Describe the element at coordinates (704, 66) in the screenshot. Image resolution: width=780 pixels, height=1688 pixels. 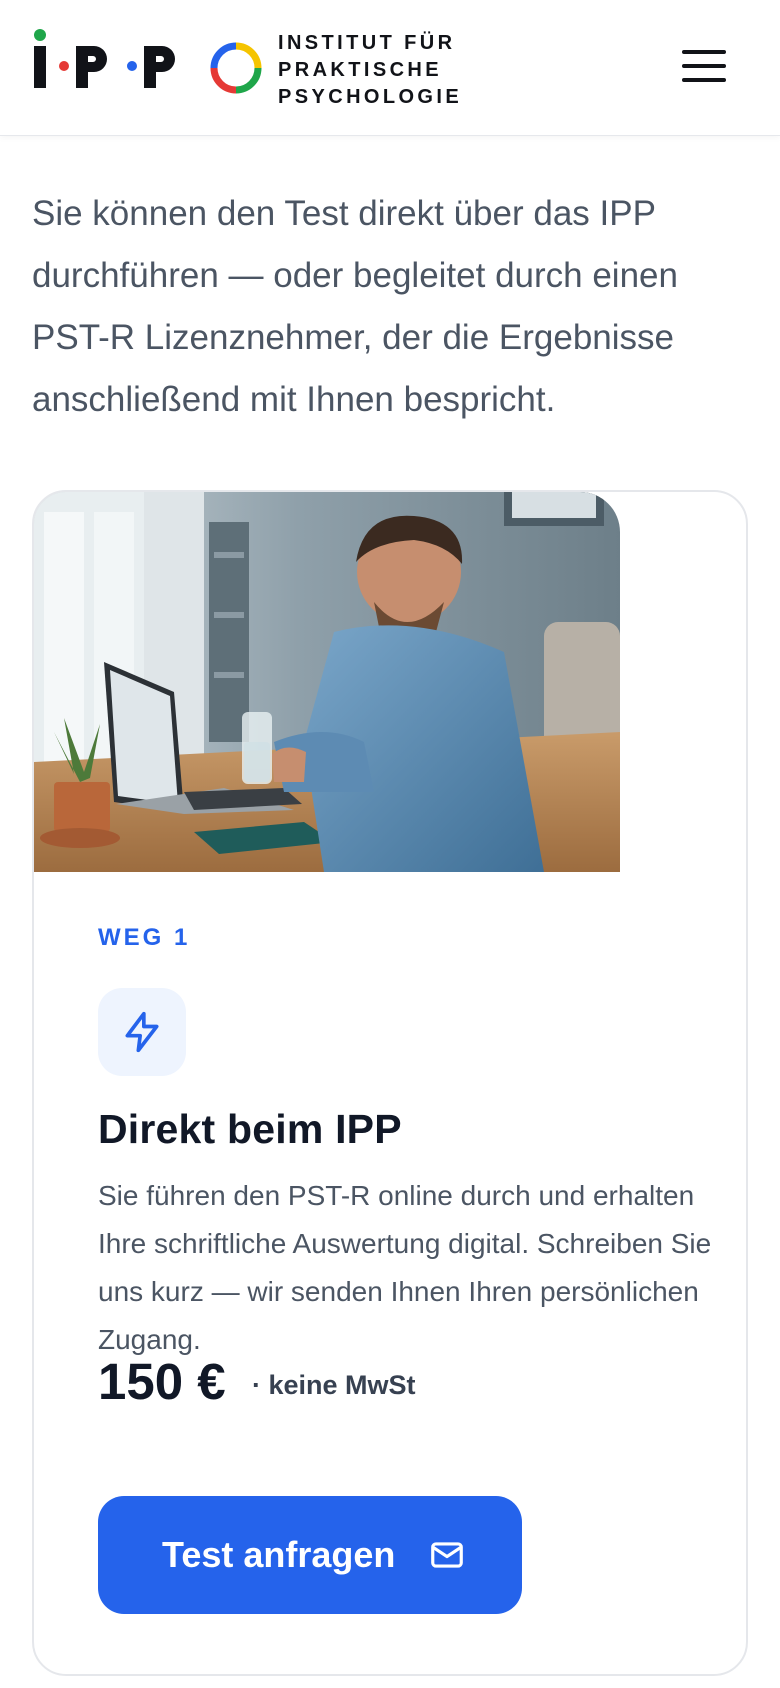
I see `hamburger-menu-icon` at that location.